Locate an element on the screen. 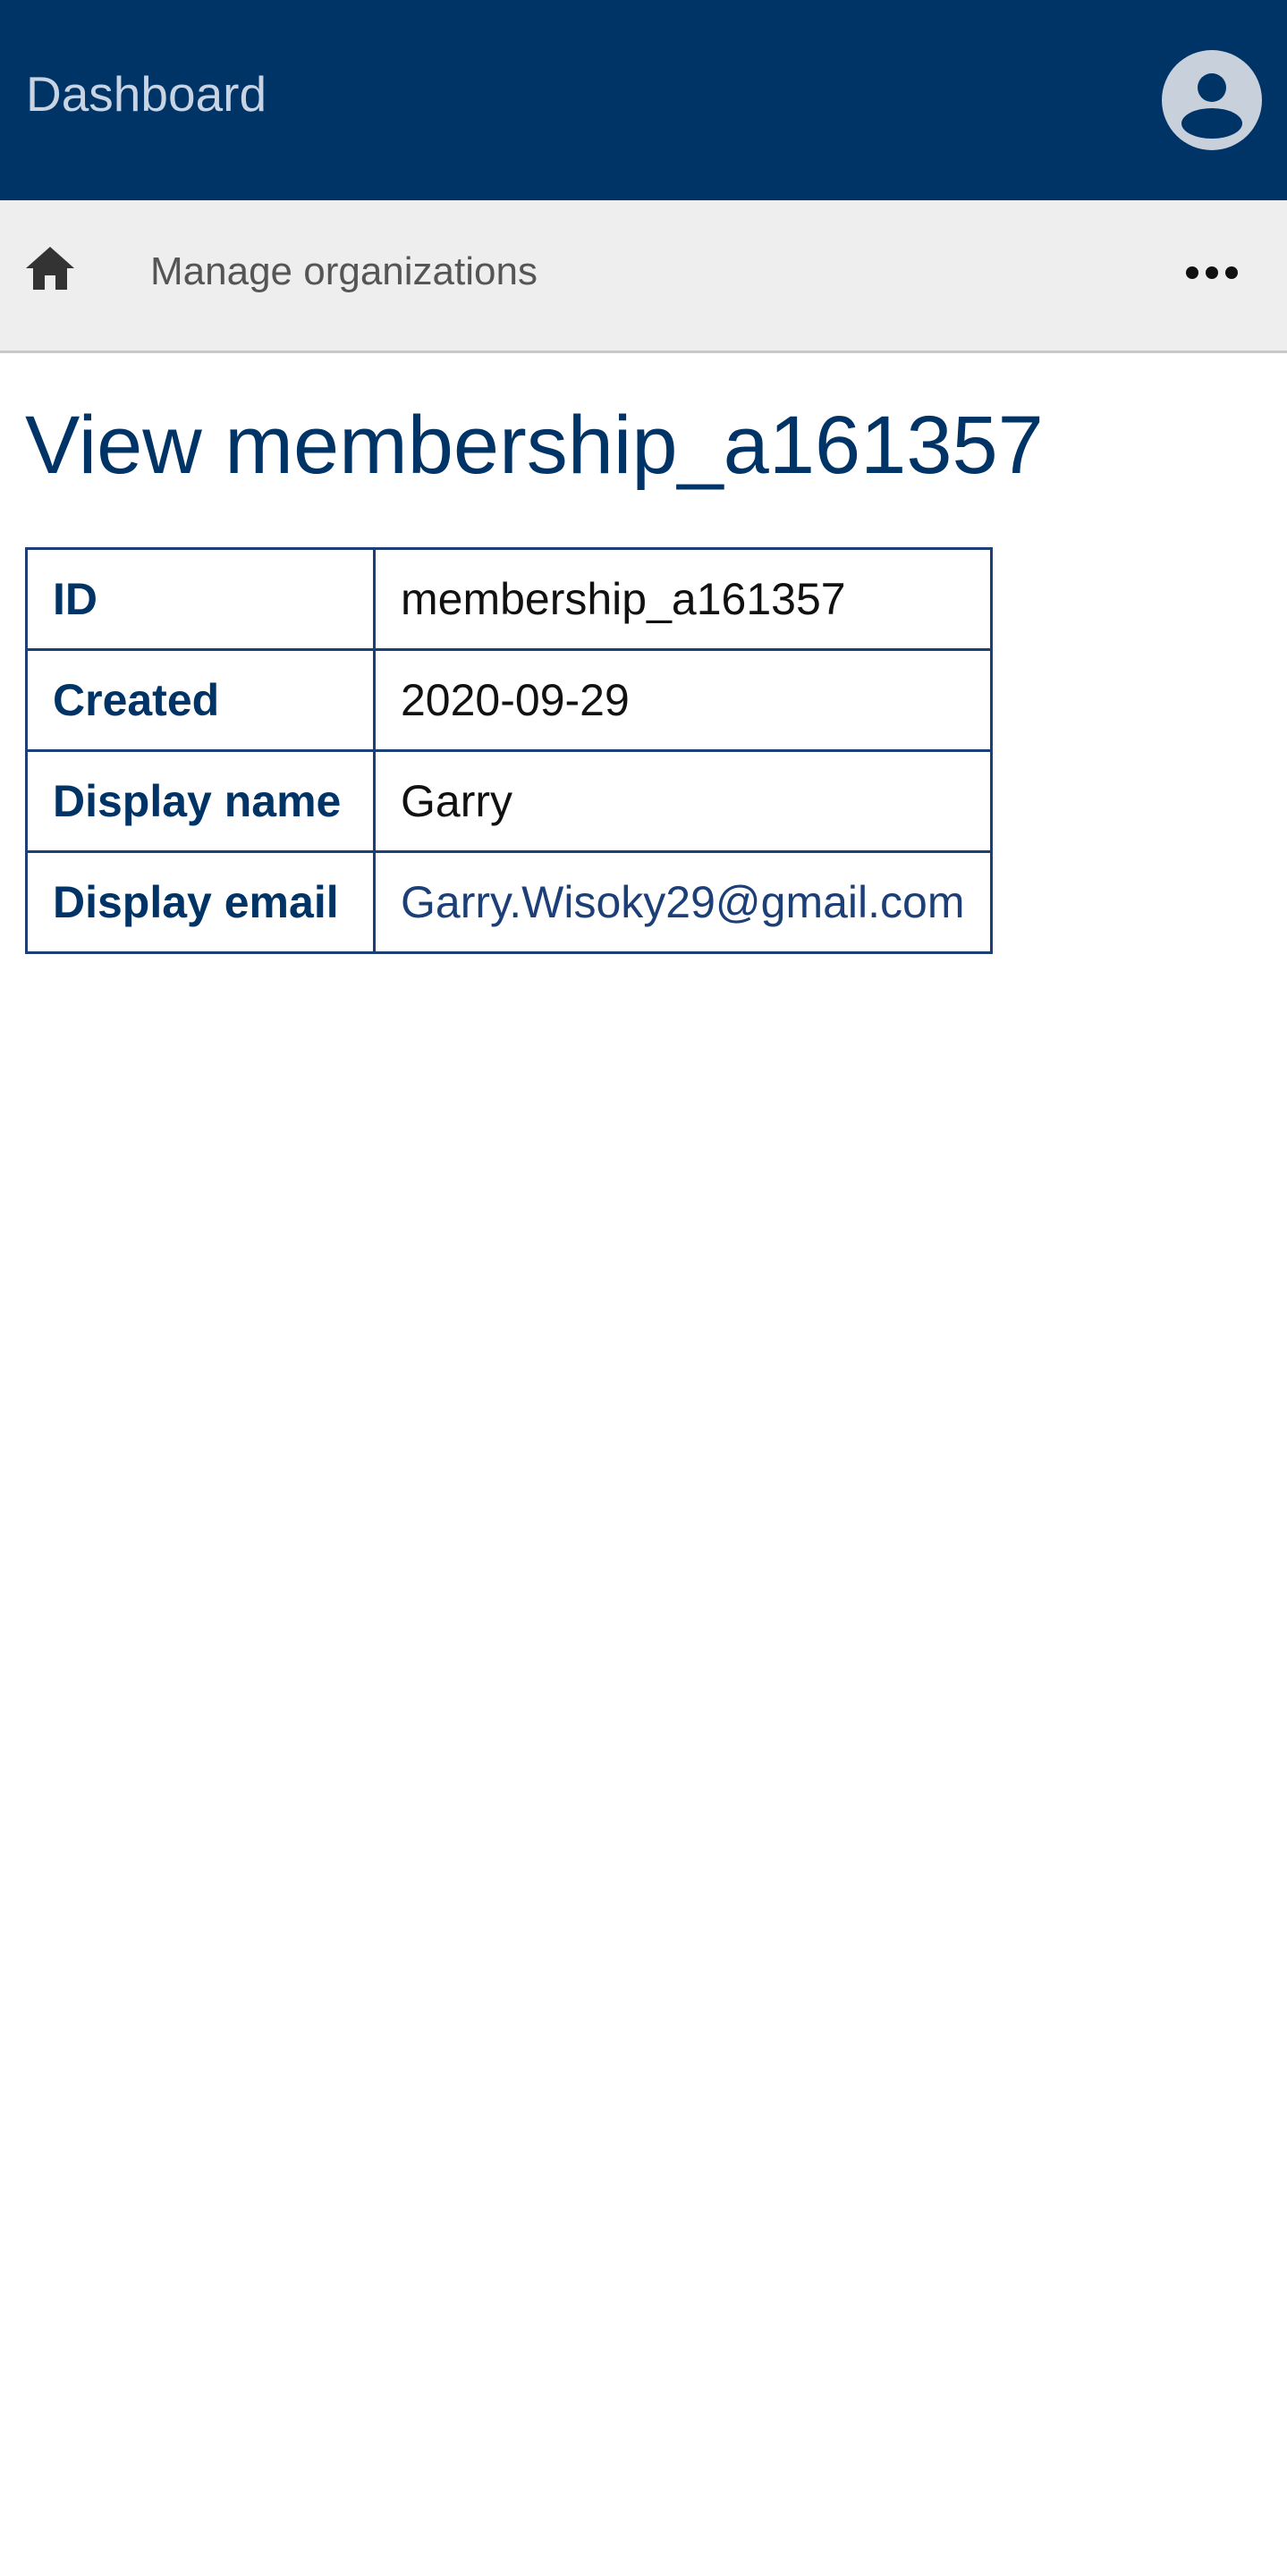  page-title: View membership_a161357 is located at coordinates (534, 445).